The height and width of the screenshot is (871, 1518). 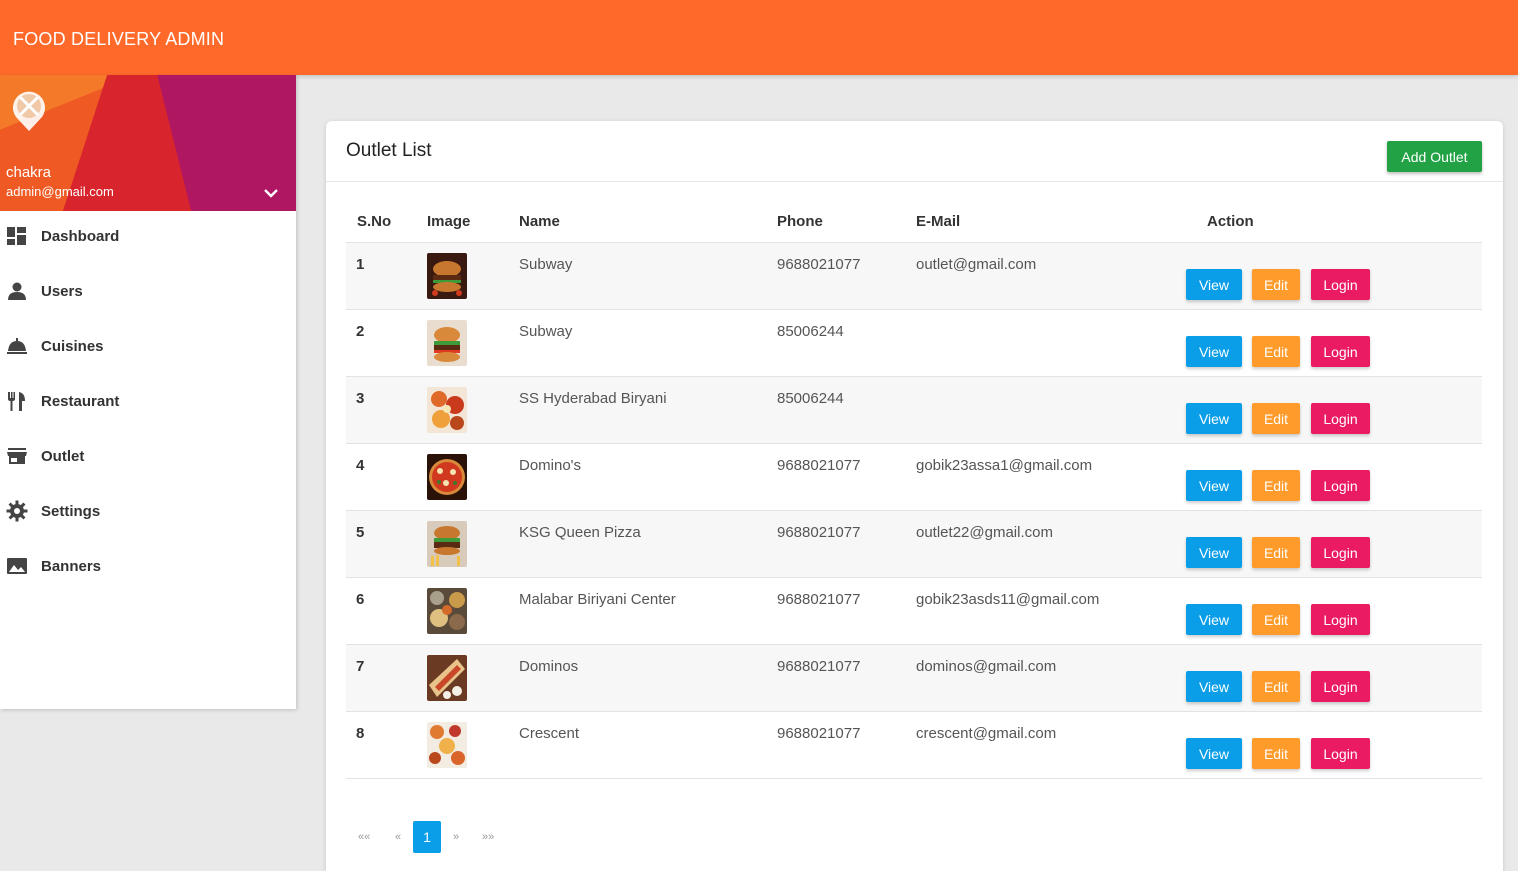 I want to click on pagination-next: », so click(x=456, y=837).